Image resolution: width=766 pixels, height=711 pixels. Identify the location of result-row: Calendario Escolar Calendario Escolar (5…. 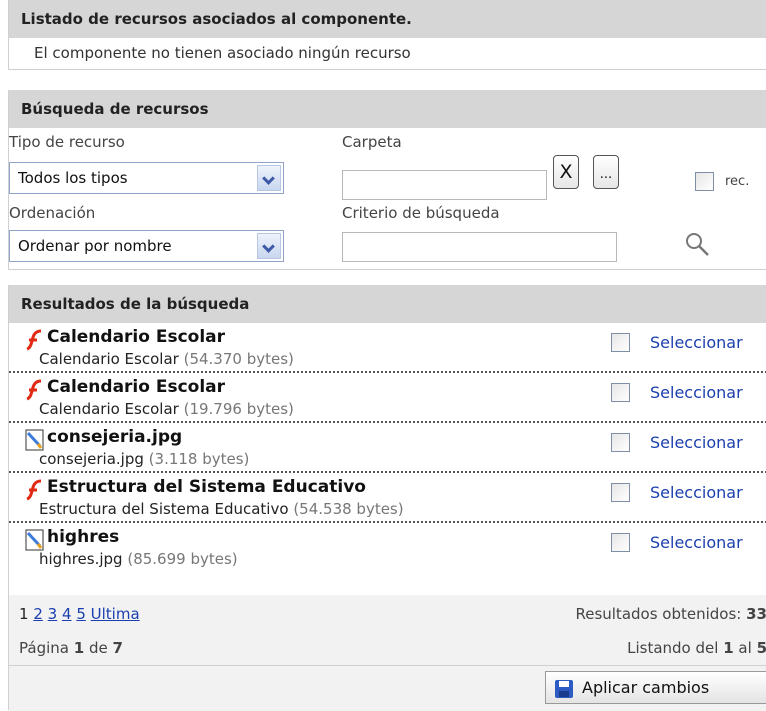
(387, 348).